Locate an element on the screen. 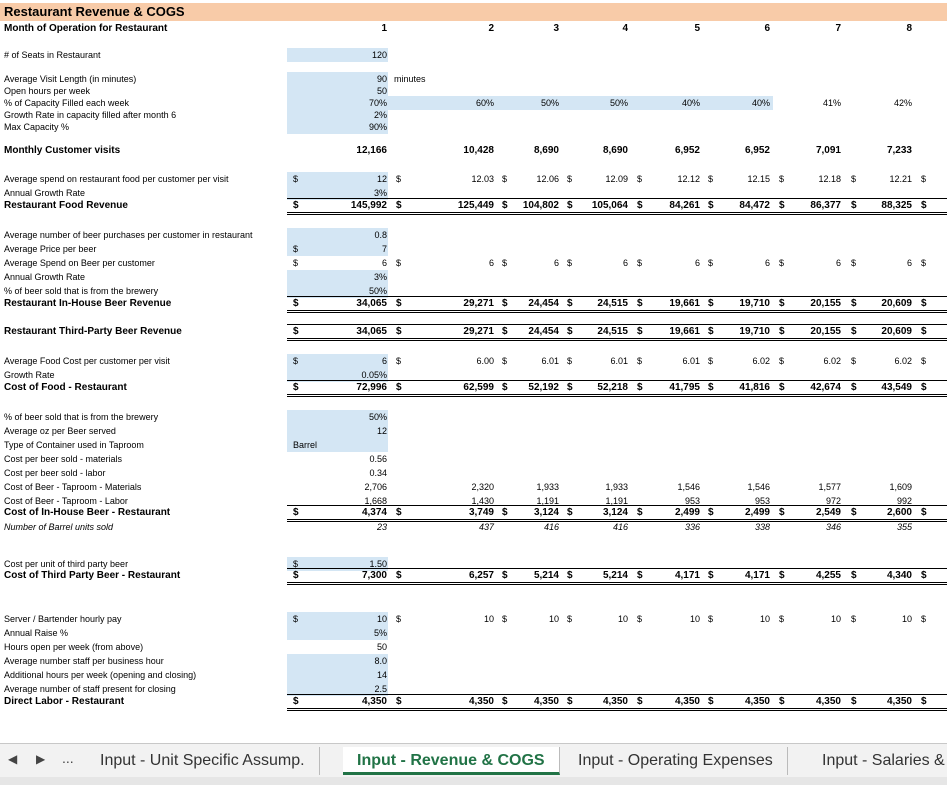 This screenshot has width=947, height=785. sheet-tab: Input - Salaries & is located at coordinates (877, 761).